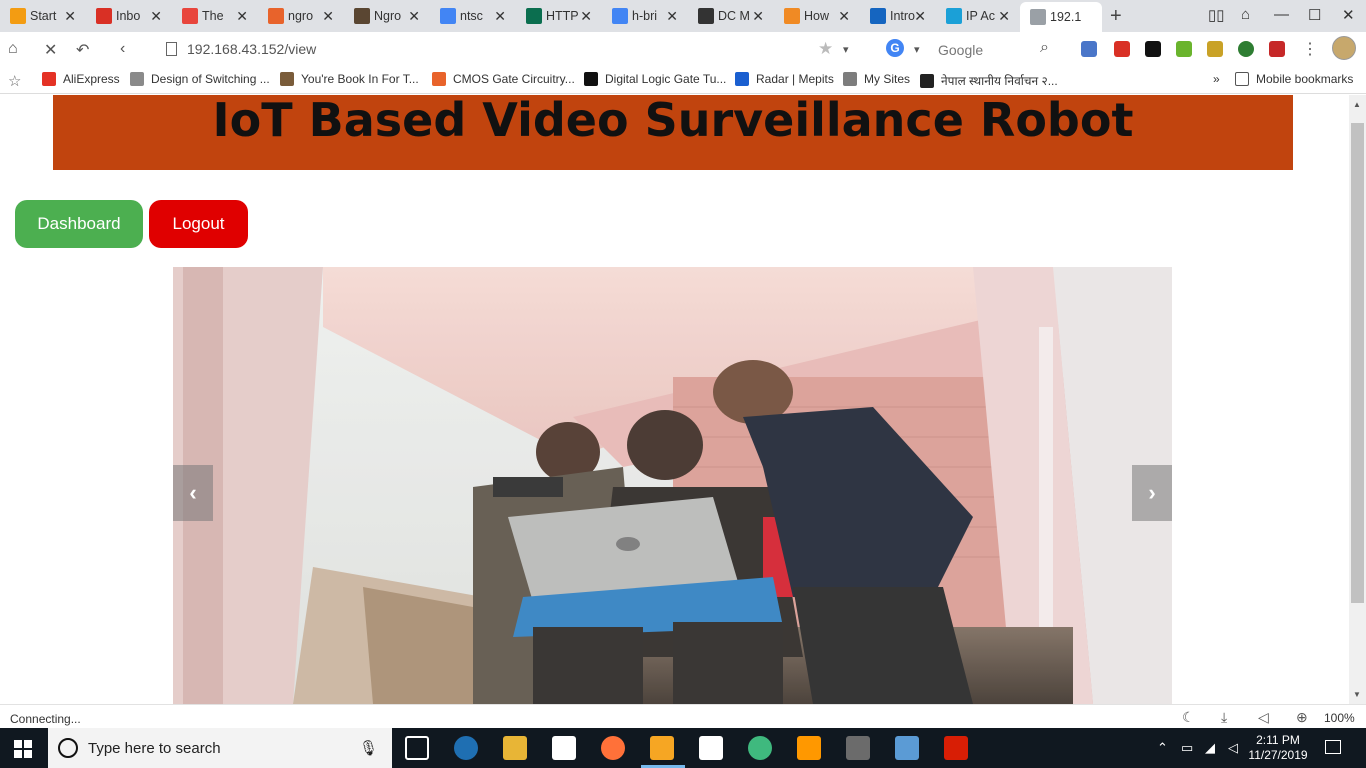 Image resolution: width=1366 pixels, height=768 pixels. Describe the element at coordinates (1188, 717) in the screenshot. I see `night-mode-icon: ☾` at that location.